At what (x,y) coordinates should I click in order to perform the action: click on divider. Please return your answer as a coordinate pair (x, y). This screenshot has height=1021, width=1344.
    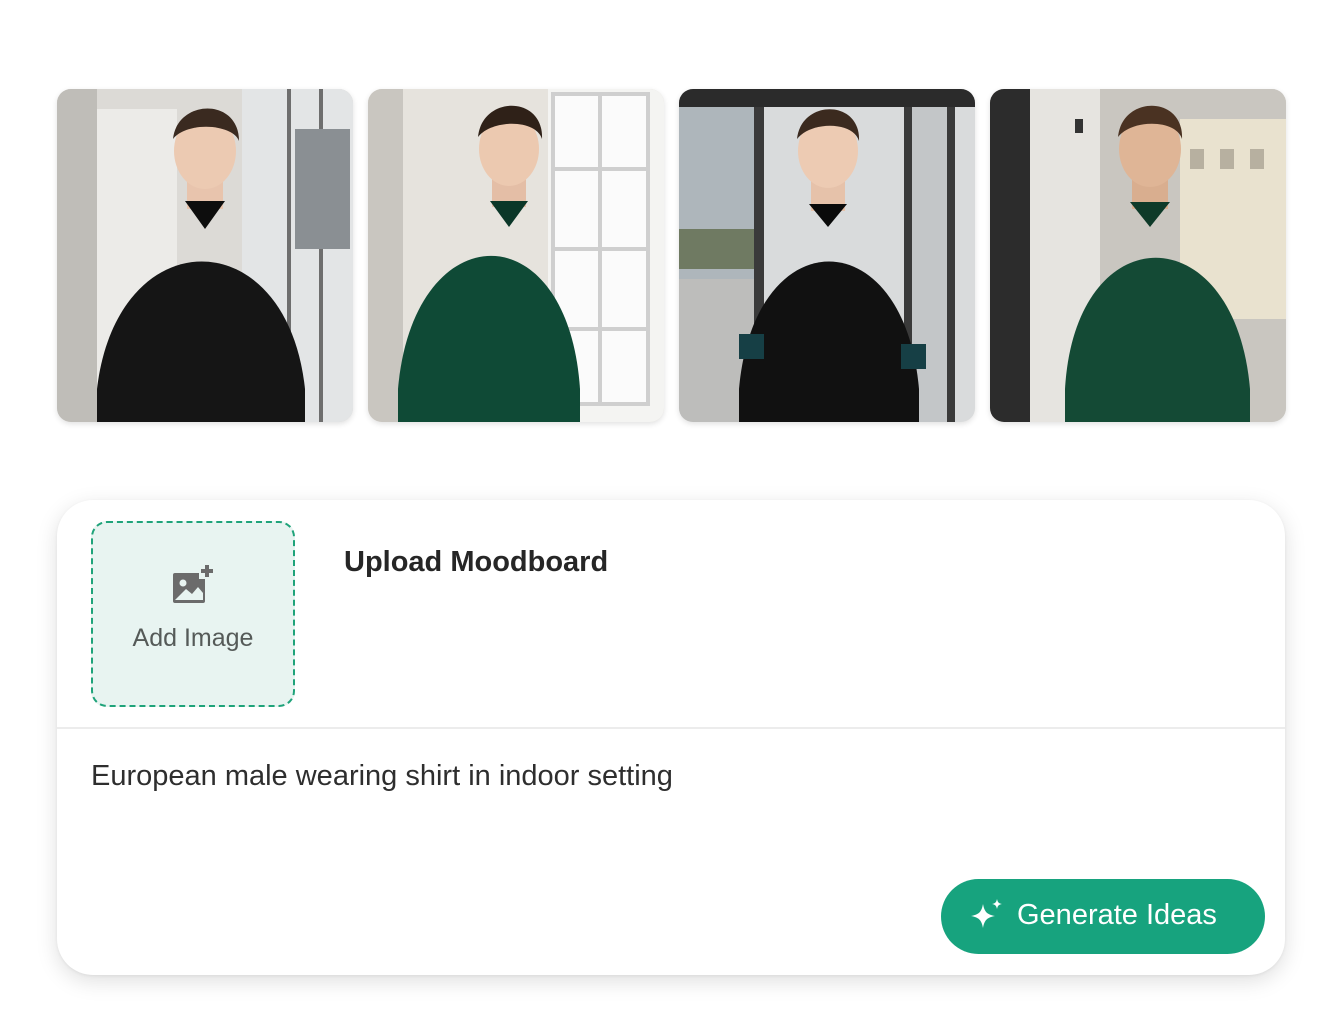
    Looking at the image, I should click on (671, 728).